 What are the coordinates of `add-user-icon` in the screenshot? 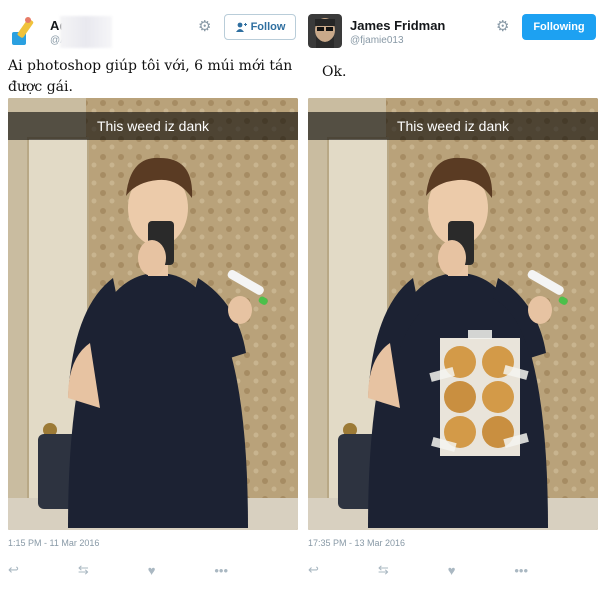 It's located at (241, 27).